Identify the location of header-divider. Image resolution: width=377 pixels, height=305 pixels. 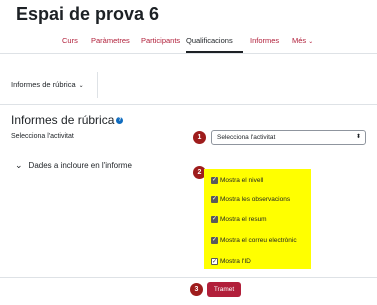
(188, 104).